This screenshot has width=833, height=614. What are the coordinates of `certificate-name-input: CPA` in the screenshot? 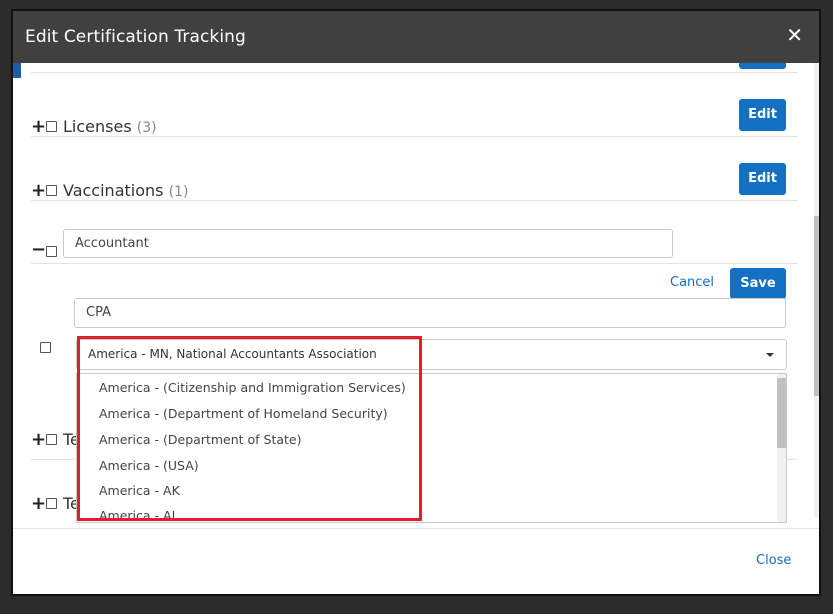 It's located at (430, 313).